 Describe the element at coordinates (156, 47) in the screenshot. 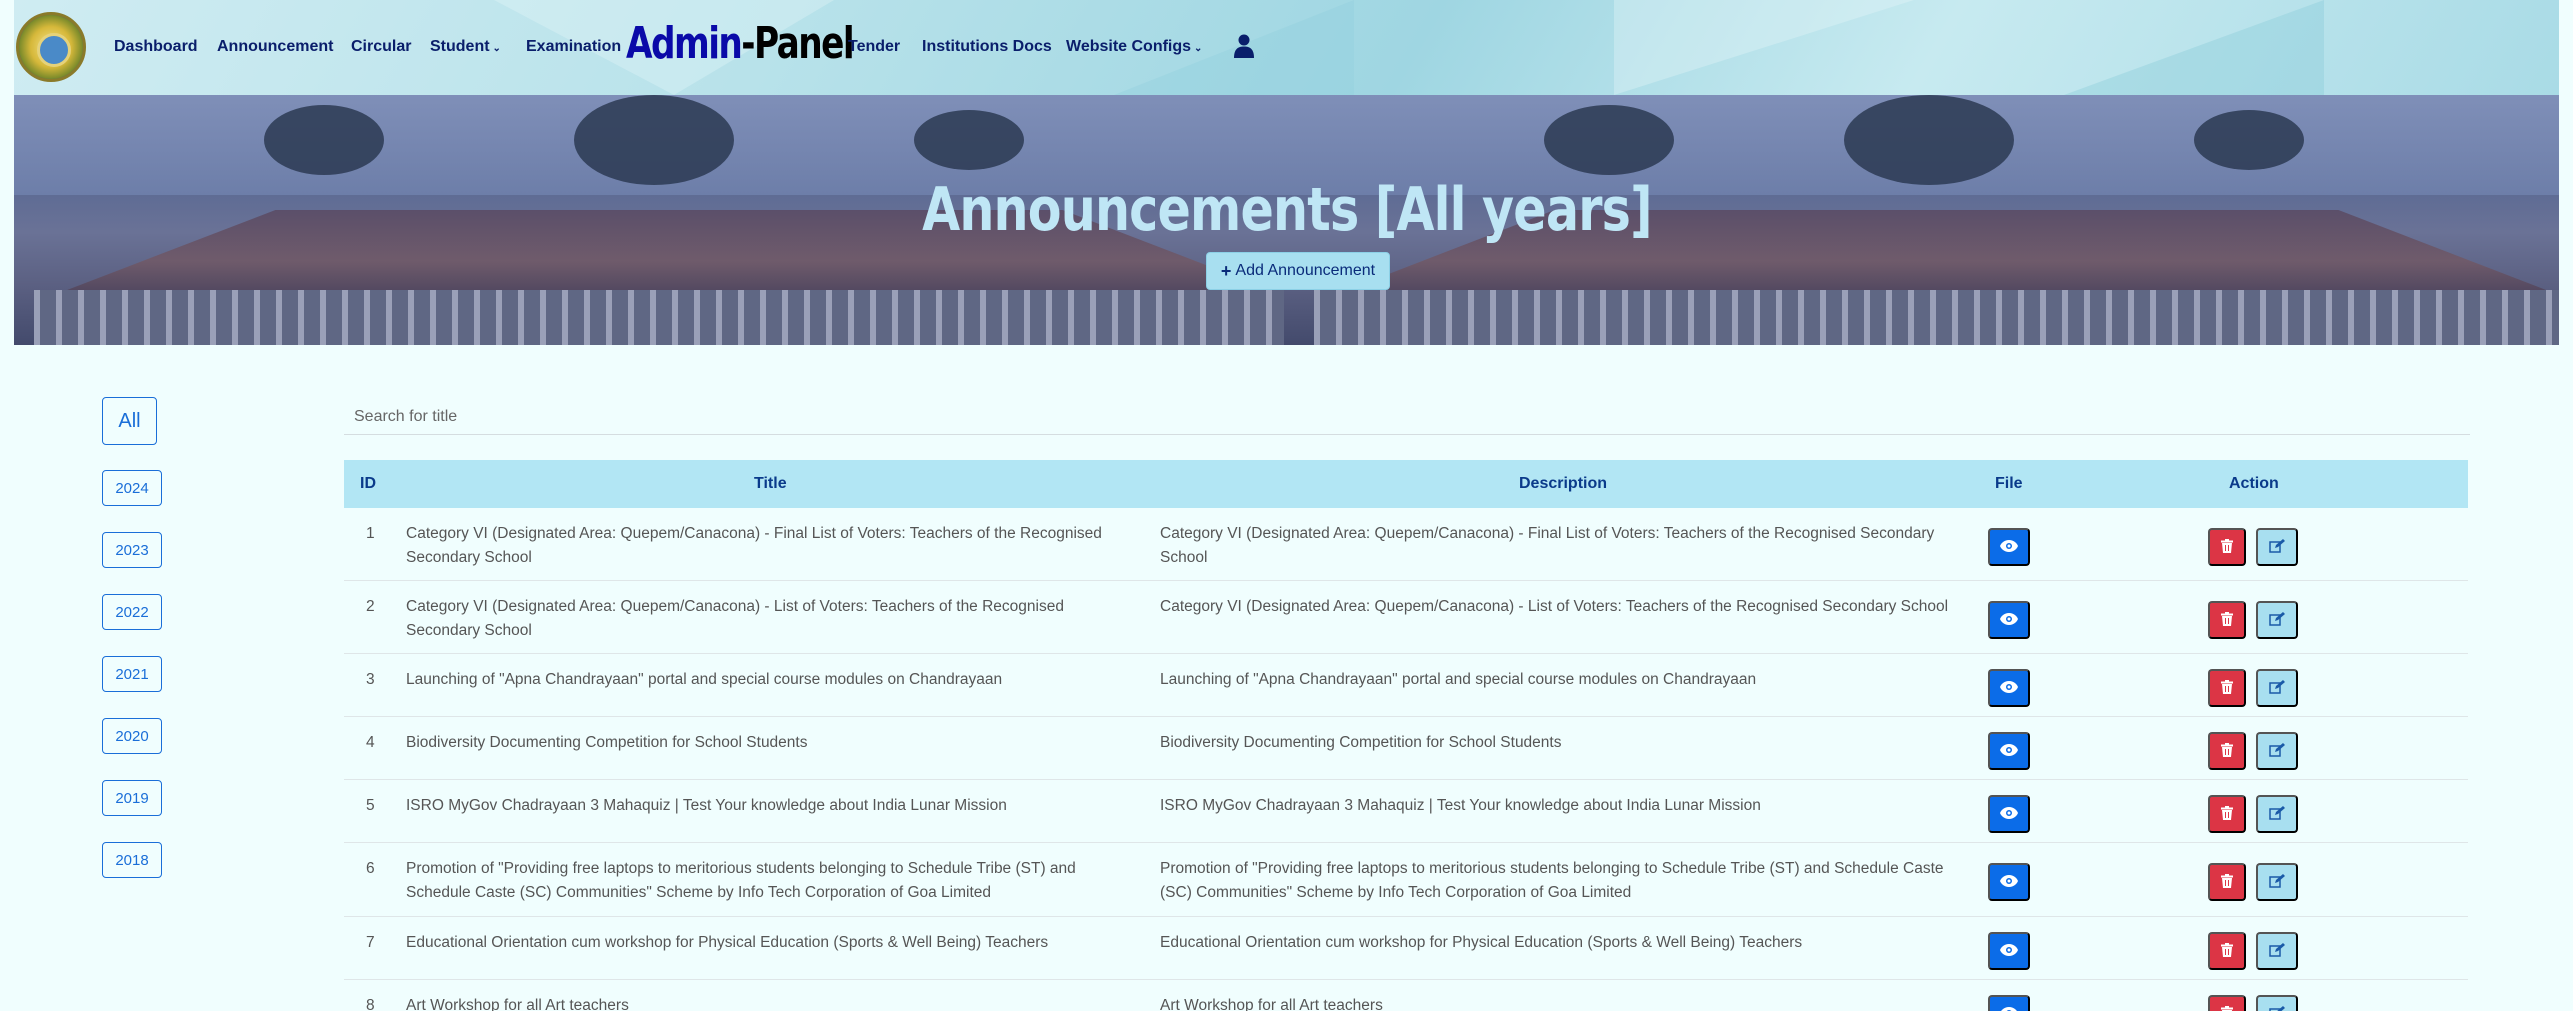

I see `nav-dashboard: Dashboard` at that location.